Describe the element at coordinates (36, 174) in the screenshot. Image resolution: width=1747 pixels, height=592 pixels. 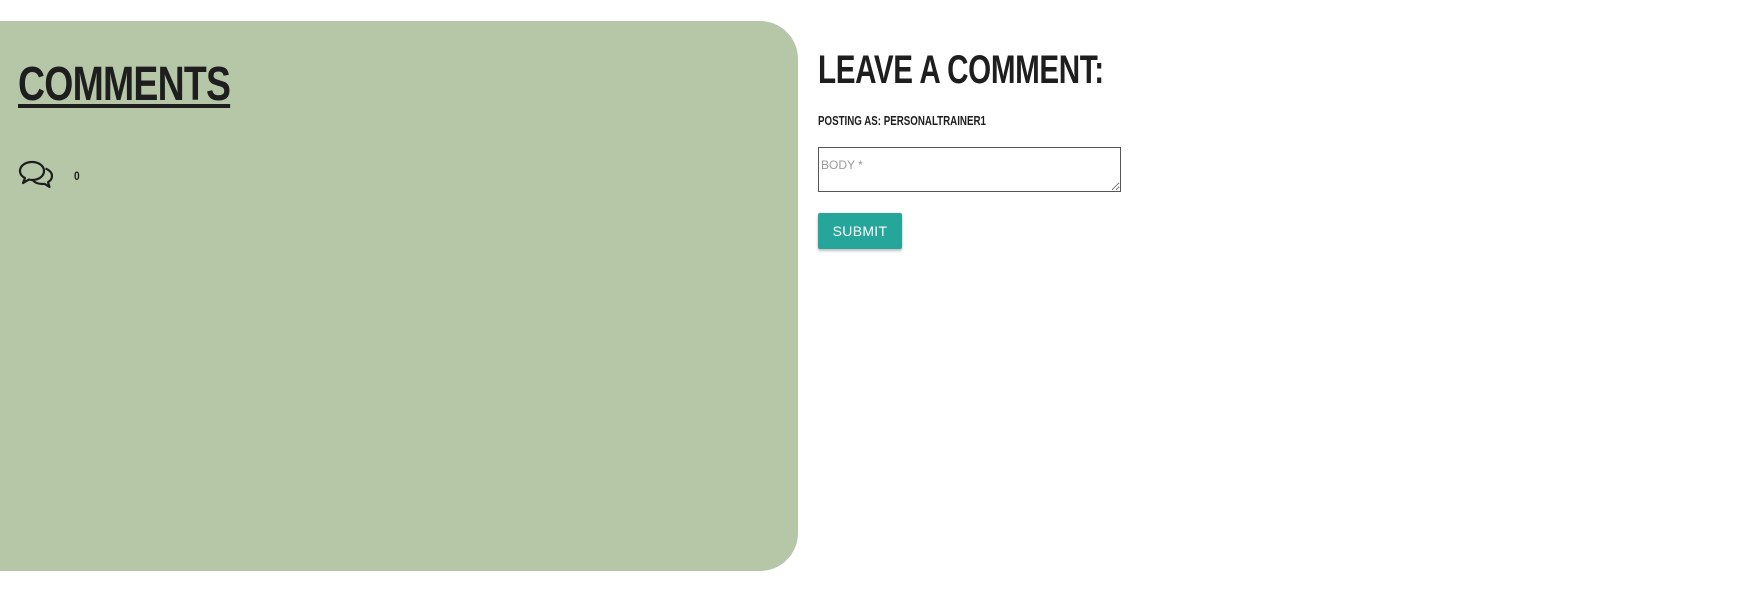
I see `comments-icon` at that location.